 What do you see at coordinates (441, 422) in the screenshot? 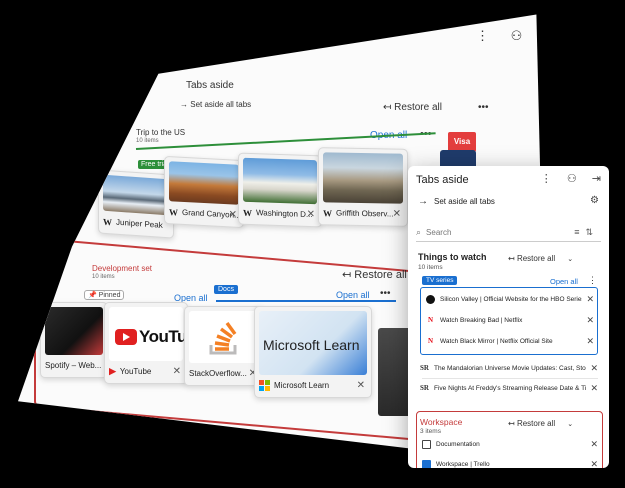
I see `group-title-workspace: Workspace` at bounding box center [441, 422].